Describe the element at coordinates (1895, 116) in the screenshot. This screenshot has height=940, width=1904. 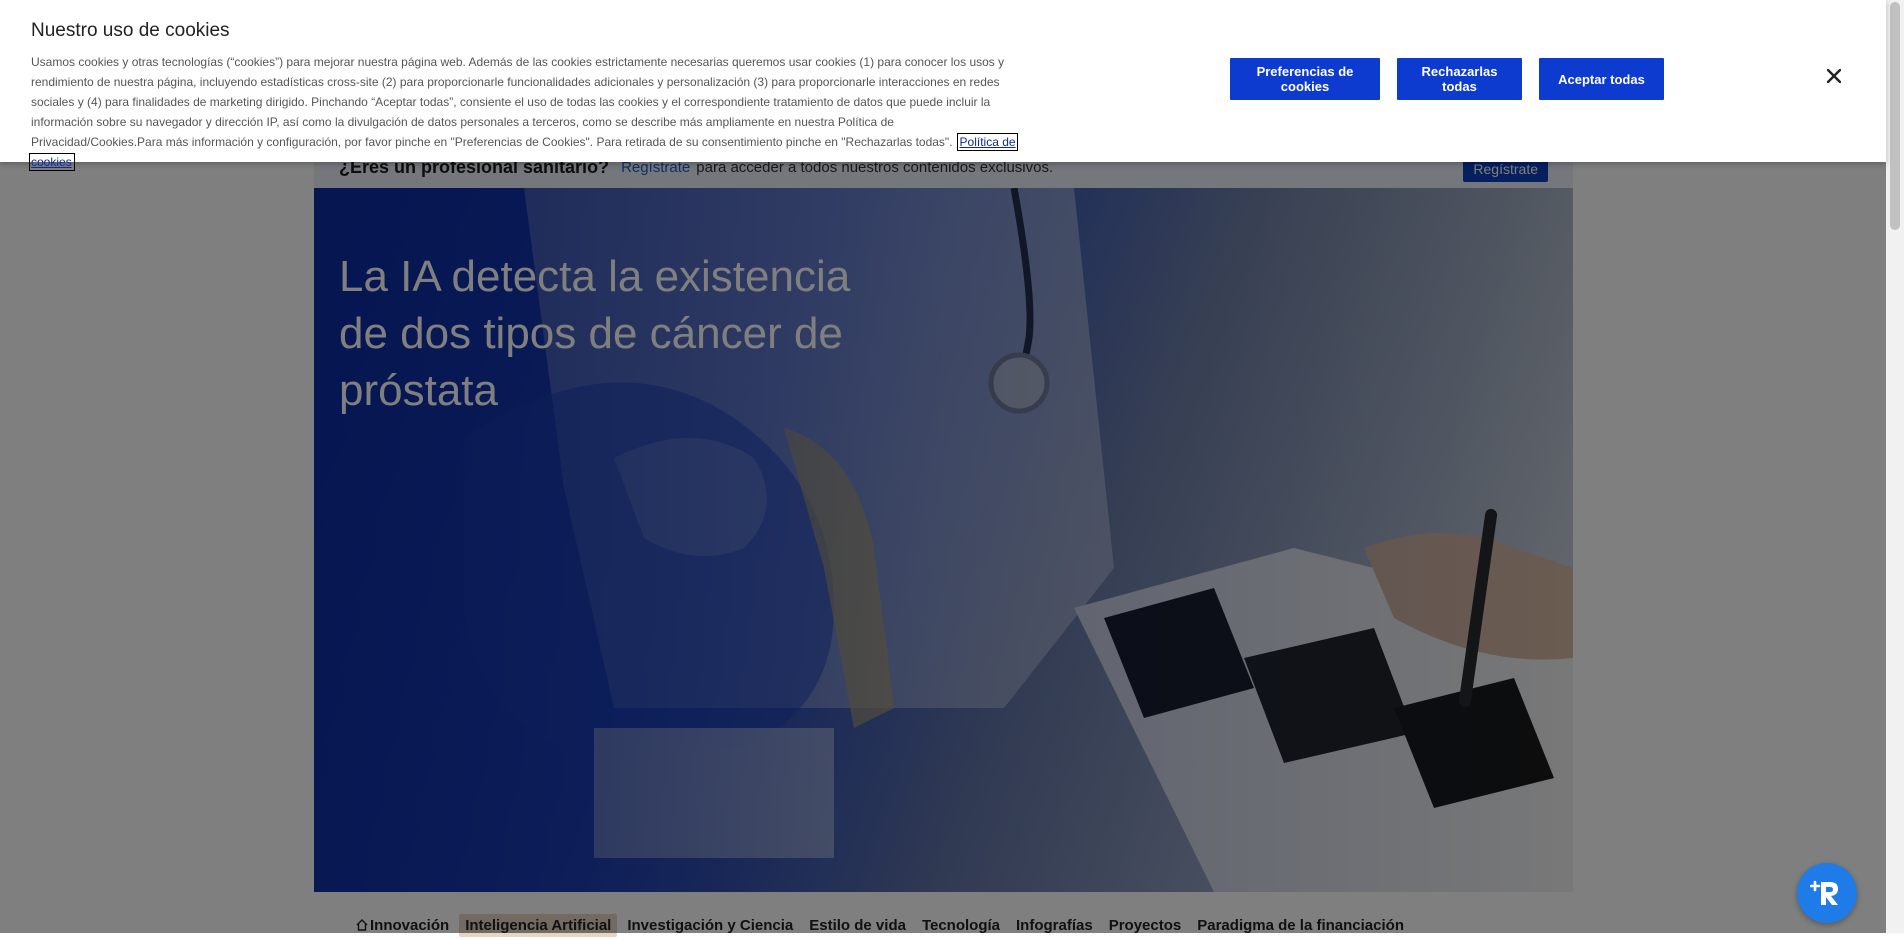
I see `scrollbar-thumb` at that location.